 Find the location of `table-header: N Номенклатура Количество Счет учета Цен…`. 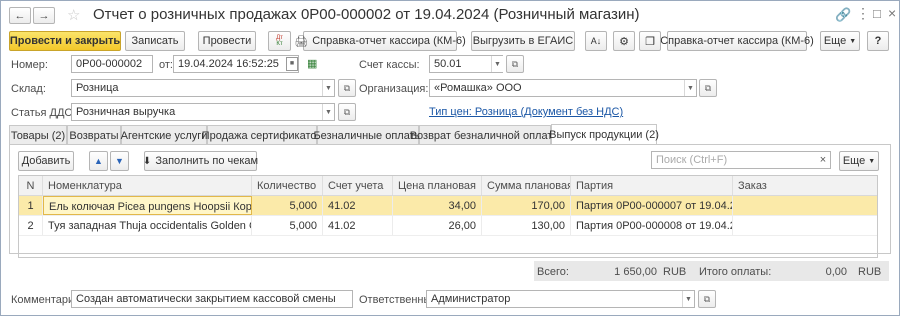

table-header: N Номенклатура Количество Счет учета Цен… is located at coordinates (448, 186).